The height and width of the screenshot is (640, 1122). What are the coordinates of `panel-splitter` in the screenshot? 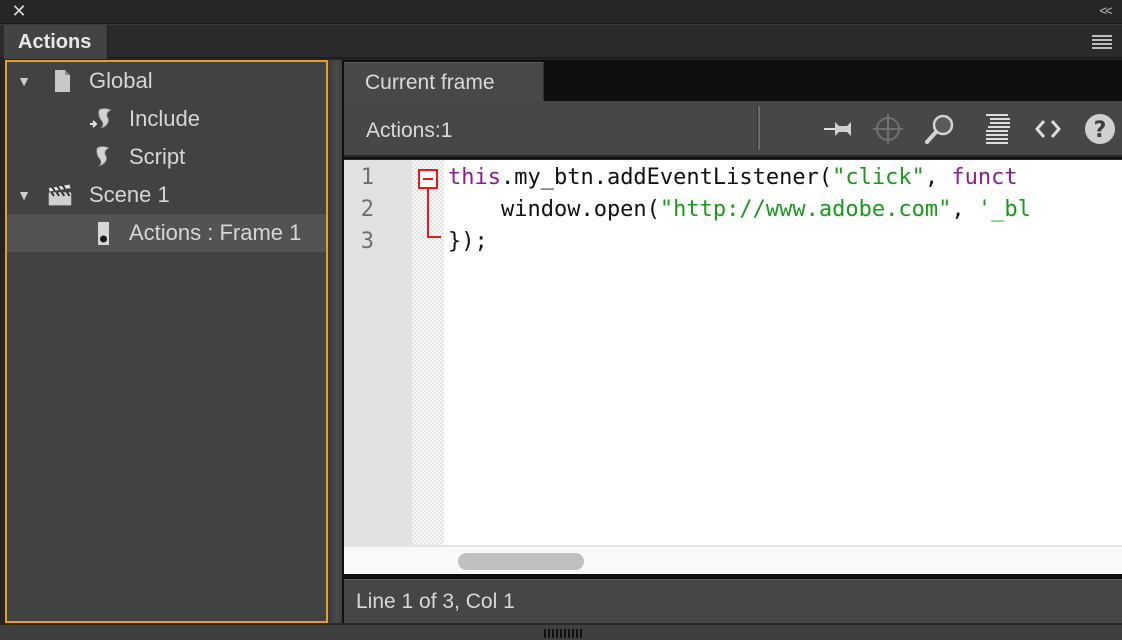 It's located at (335, 341).